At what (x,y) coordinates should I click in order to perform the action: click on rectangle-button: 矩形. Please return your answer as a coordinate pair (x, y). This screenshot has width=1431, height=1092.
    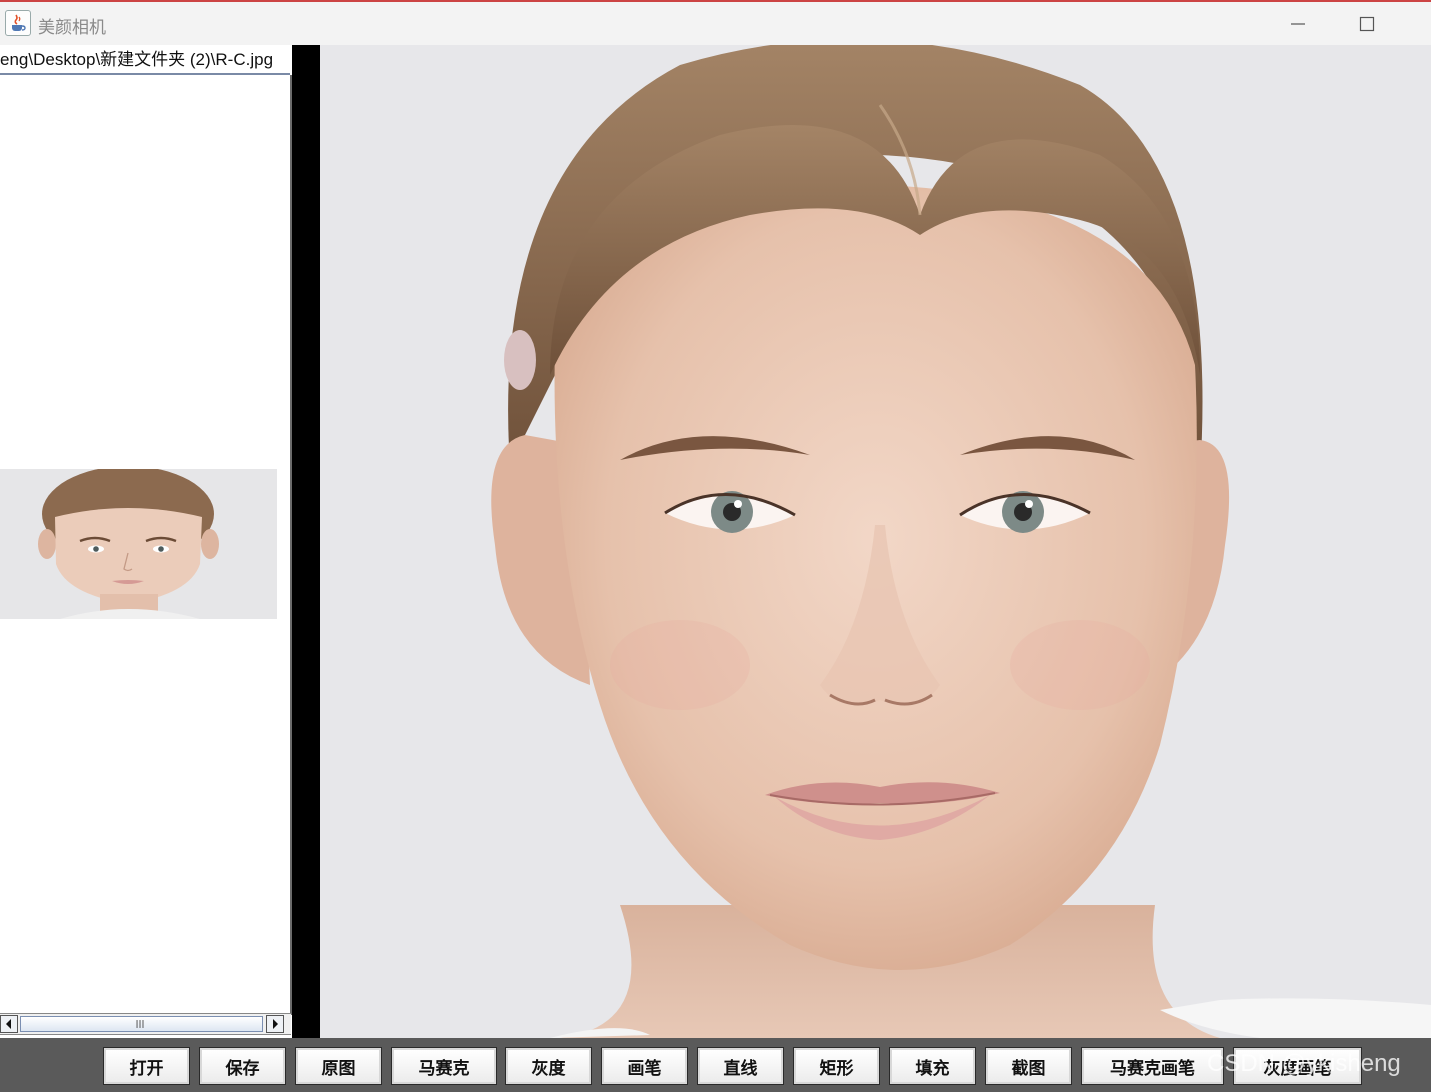
    Looking at the image, I should click on (836, 1066).